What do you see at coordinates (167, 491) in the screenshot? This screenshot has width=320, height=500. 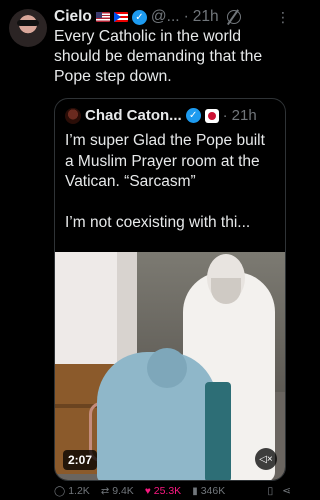 I see `like-count: 25.3K` at bounding box center [167, 491].